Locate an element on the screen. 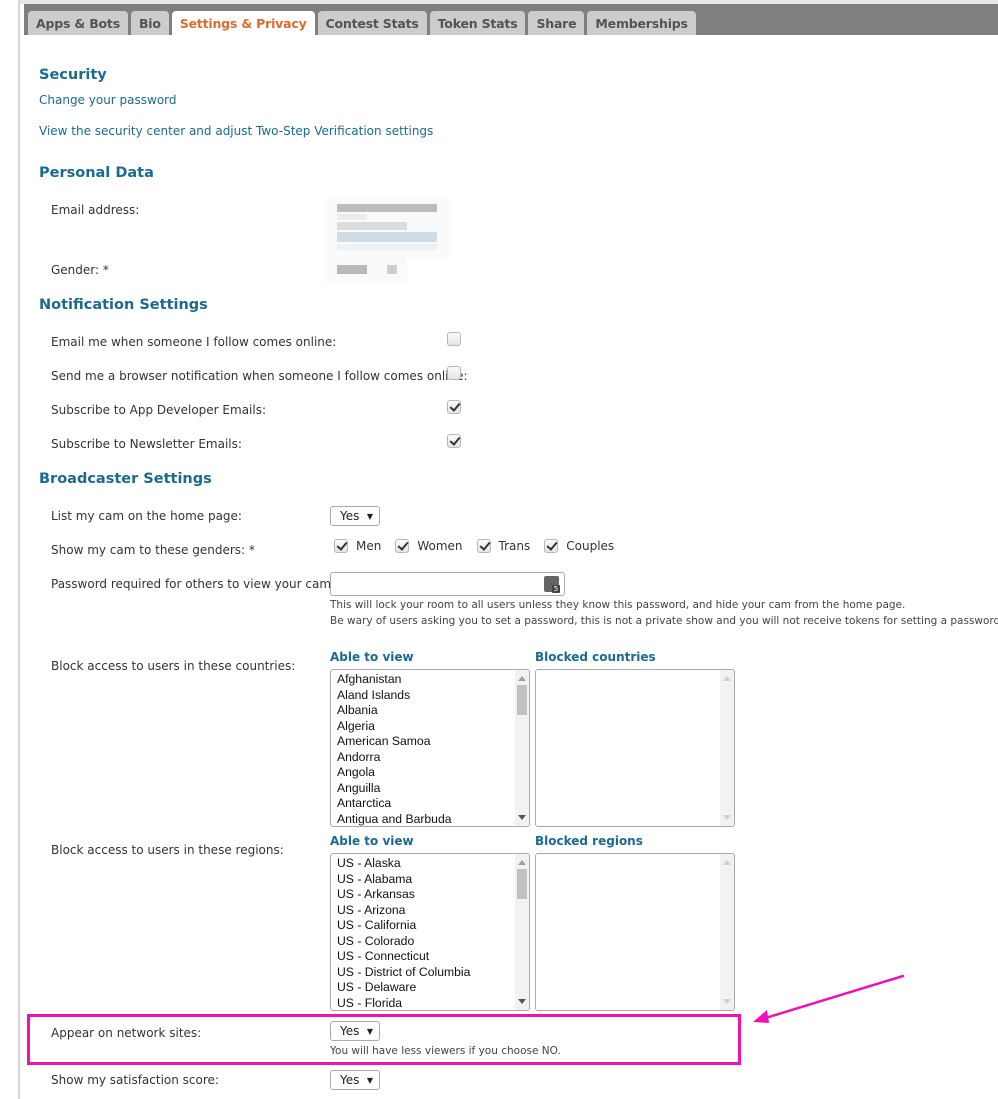  list-option: US - Alabama is located at coordinates (433, 880).